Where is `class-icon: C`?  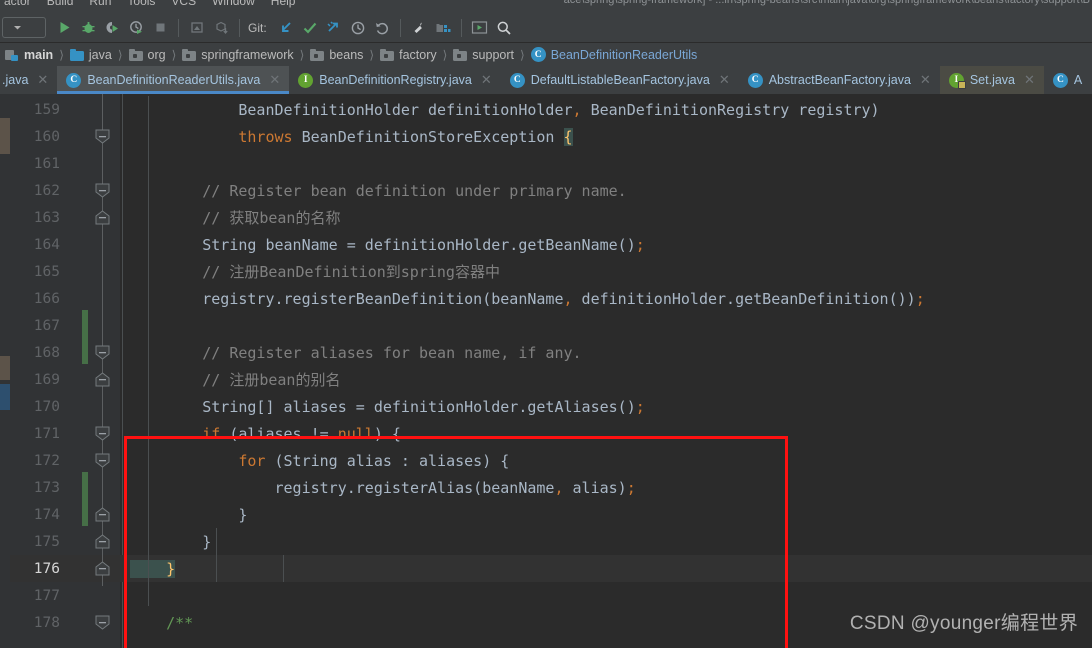 class-icon: C is located at coordinates (755, 80).